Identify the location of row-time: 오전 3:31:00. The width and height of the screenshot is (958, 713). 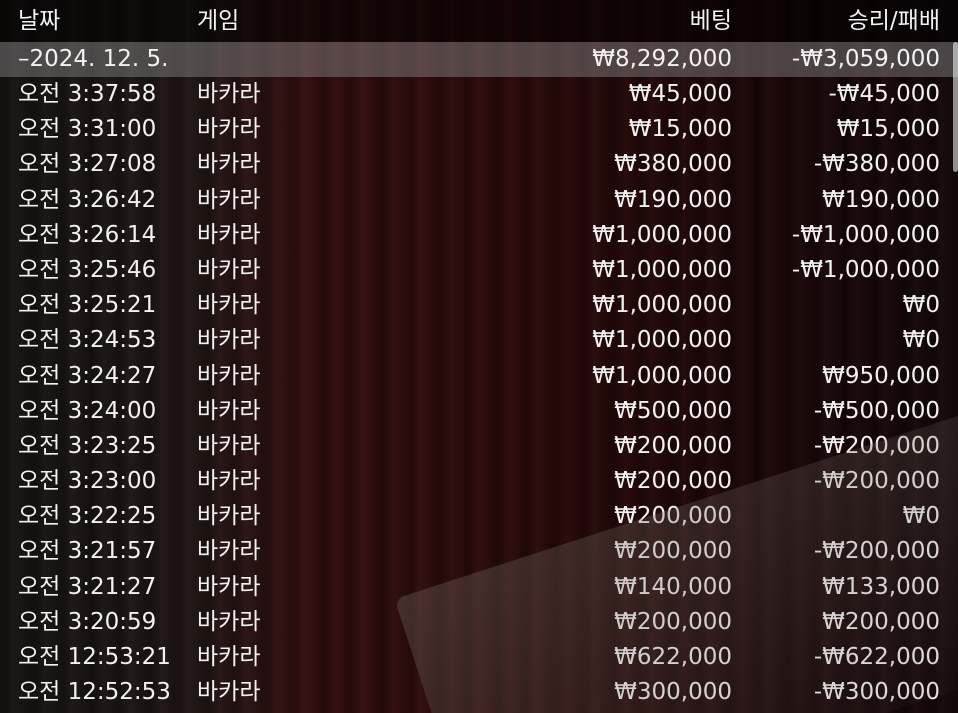
(87, 129).